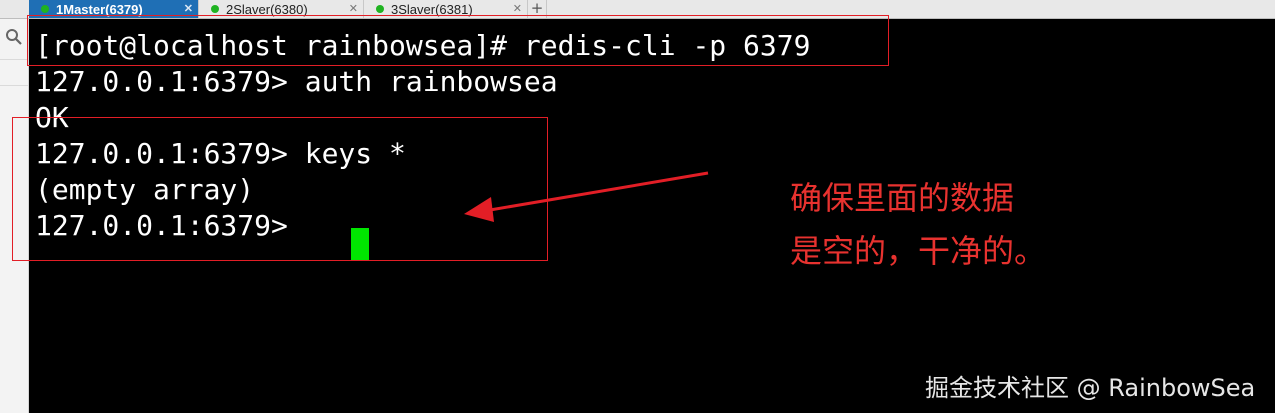 Image resolution: width=1275 pixels, height=413 pixels. Describe the element at coordinates (902, 198) in the screenshot. I see `annotation-line-1: 确保里面的数据` at that location.